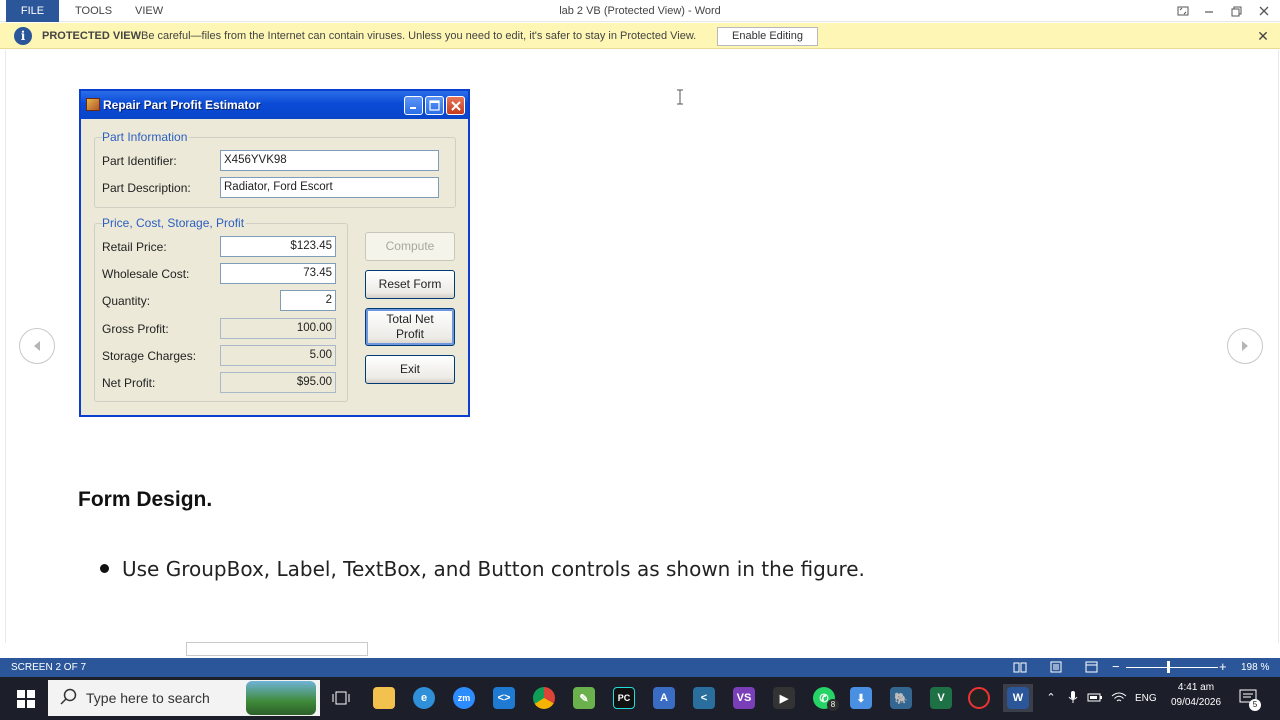 The height and width of the screenshot is (720, 1280). I want to click on next-screen-button, so click(1245, 346).